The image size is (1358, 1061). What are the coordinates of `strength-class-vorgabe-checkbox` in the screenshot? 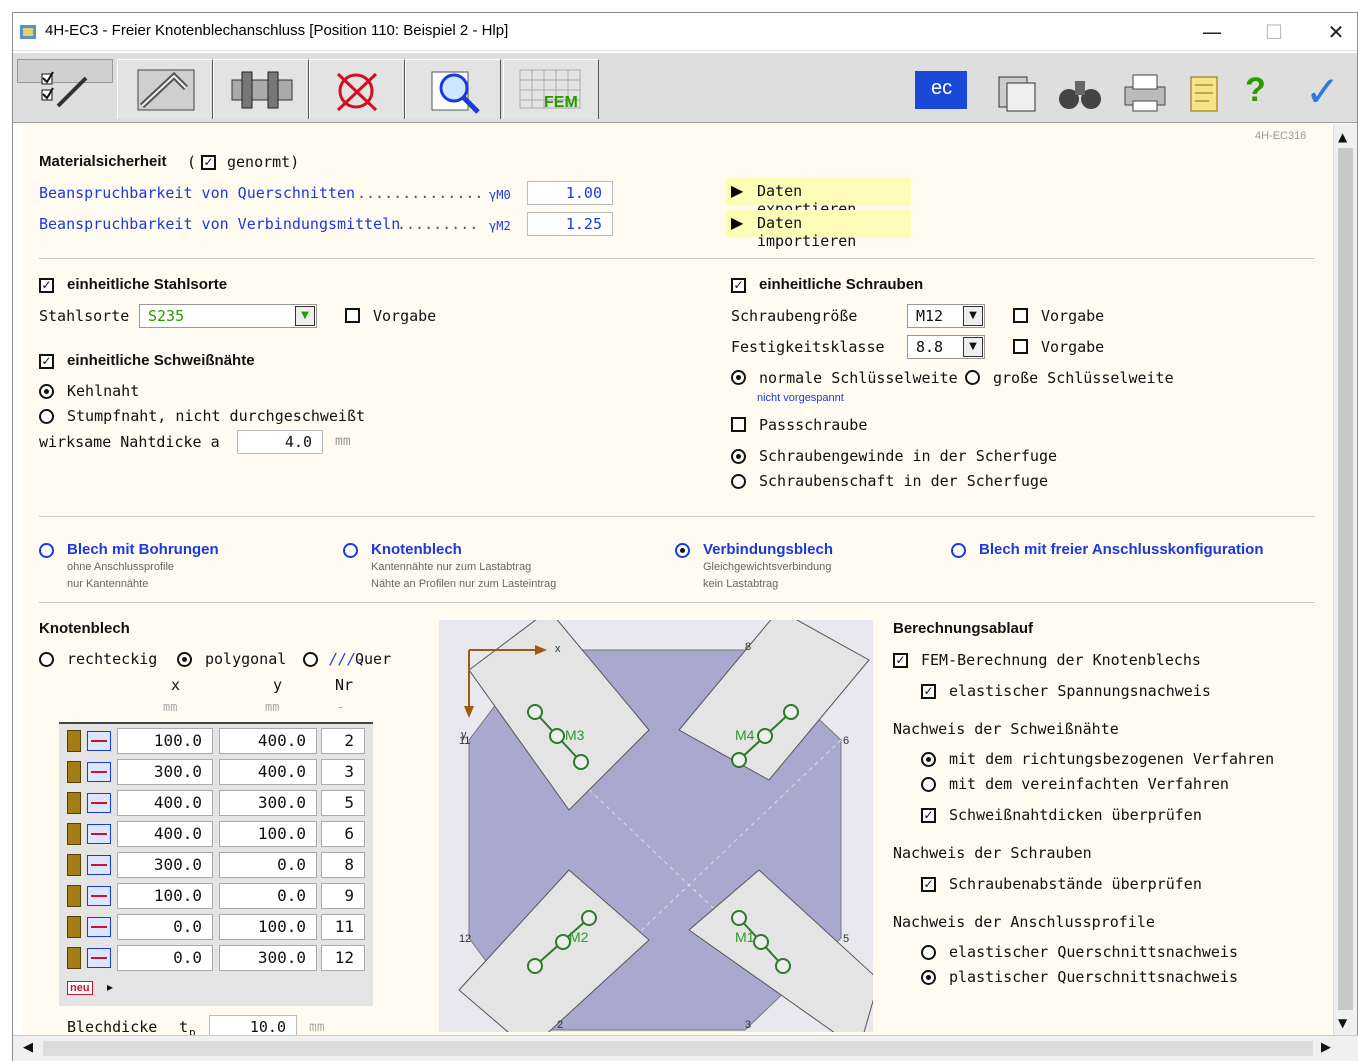 It's located at (1020, 346).